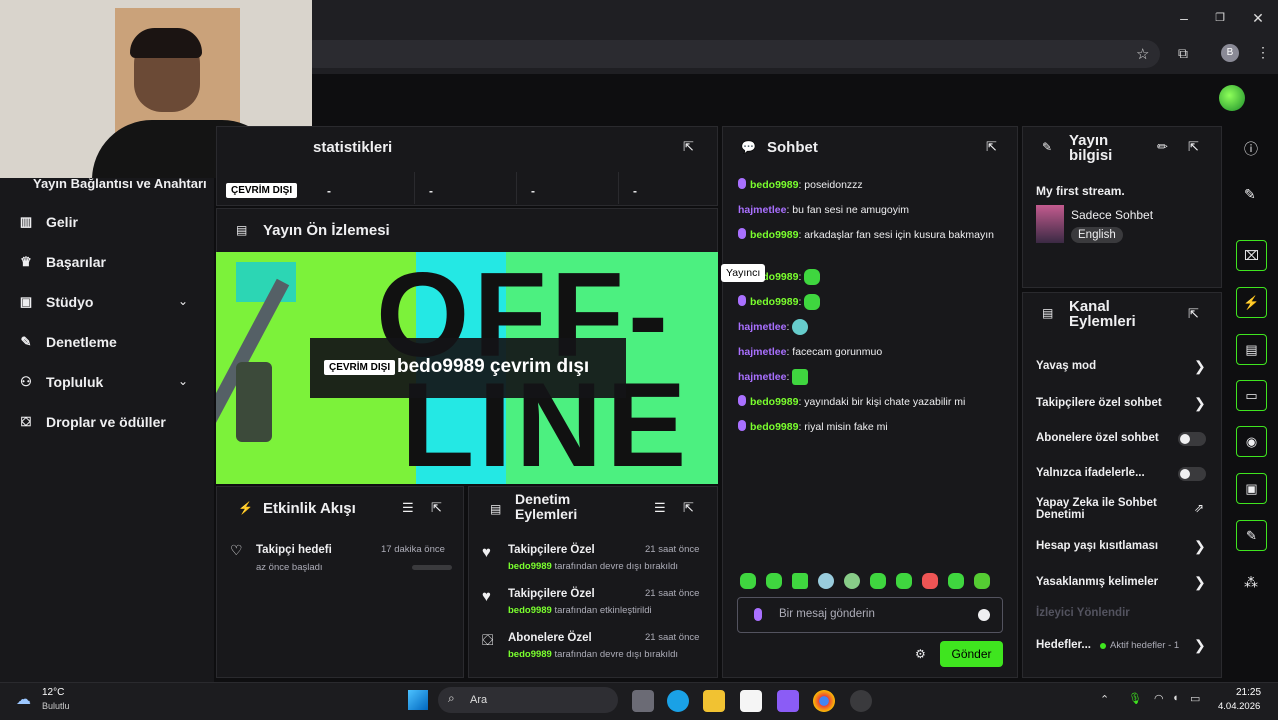 Image resolution: width=1278 pixels, height=720 pixels. Describe the element at coordinates (1251, 395) in the screenshot. I see `chat-bubble-icon: ▭` at that location.